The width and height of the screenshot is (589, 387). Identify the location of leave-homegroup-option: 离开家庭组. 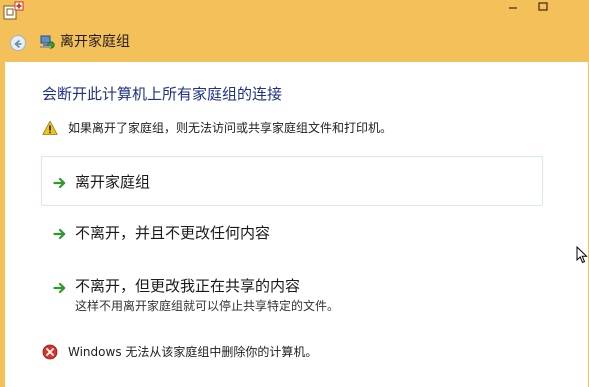
(292, 181).